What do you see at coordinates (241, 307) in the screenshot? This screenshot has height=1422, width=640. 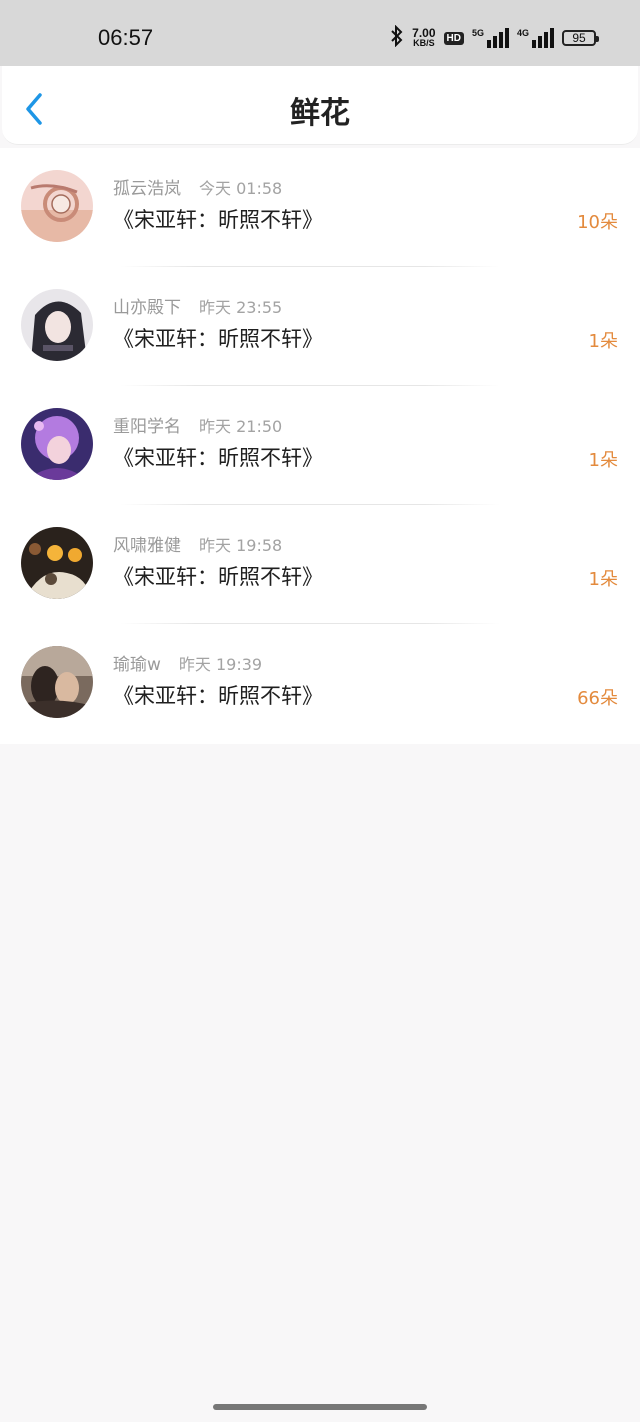 I see `send-time: 昨天 23:55` at bounding box center [241, 307].